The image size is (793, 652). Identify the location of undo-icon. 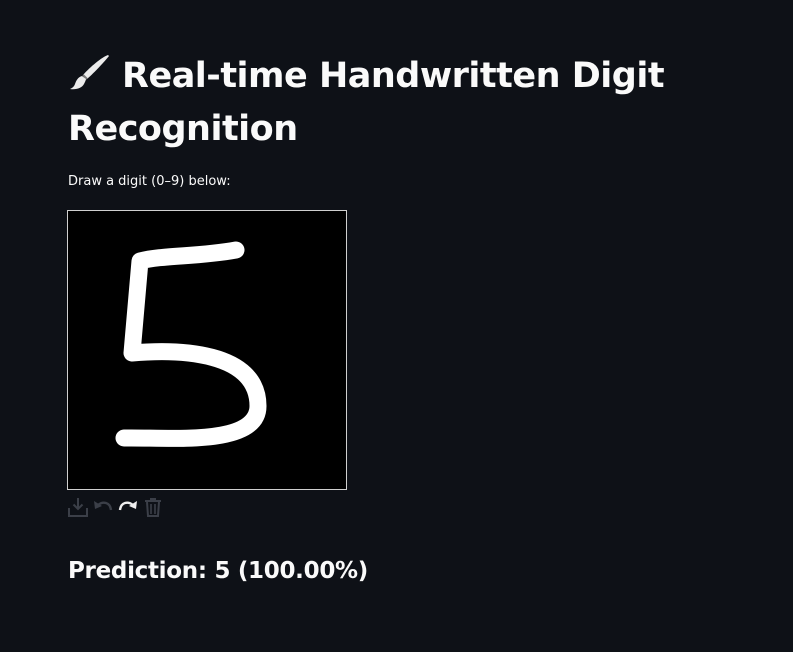
(103, 507).